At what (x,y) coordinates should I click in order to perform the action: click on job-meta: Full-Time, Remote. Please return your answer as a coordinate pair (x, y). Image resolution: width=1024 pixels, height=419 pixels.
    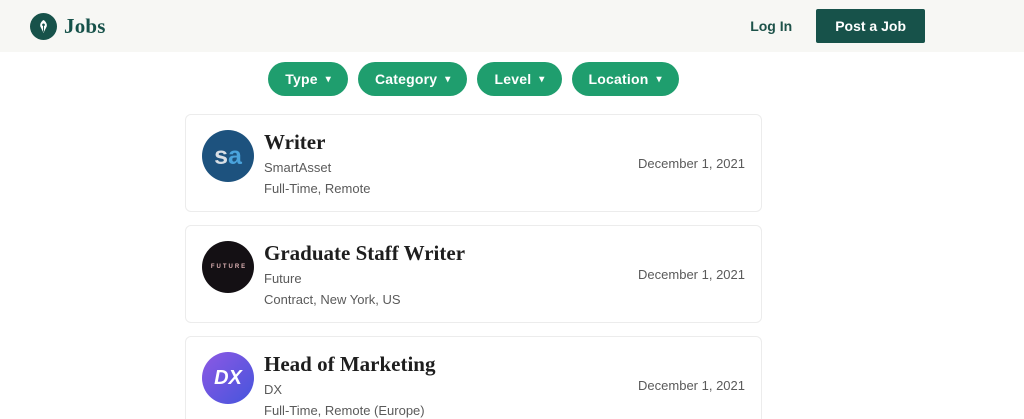
    Looking at the image, I should click on (317, 189).